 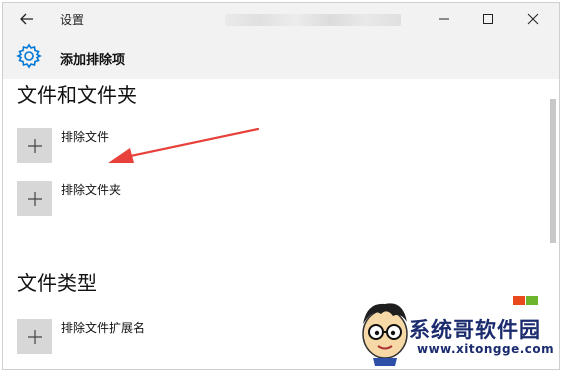 What do you see at coordinates (167, 199) in the screenshot?
I see `exclude-folder-button: 排除文件夹` at bounding box center [167, 199].